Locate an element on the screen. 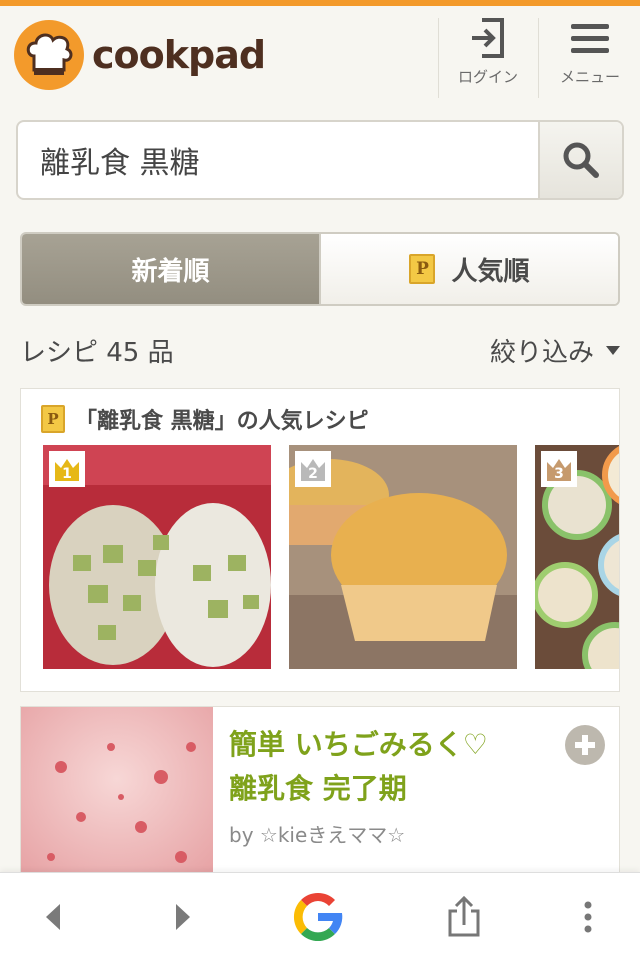 Image resolution: width=640 pixels, height=959 pixels. rank-number: 1 is located at coordinates (67, 474).